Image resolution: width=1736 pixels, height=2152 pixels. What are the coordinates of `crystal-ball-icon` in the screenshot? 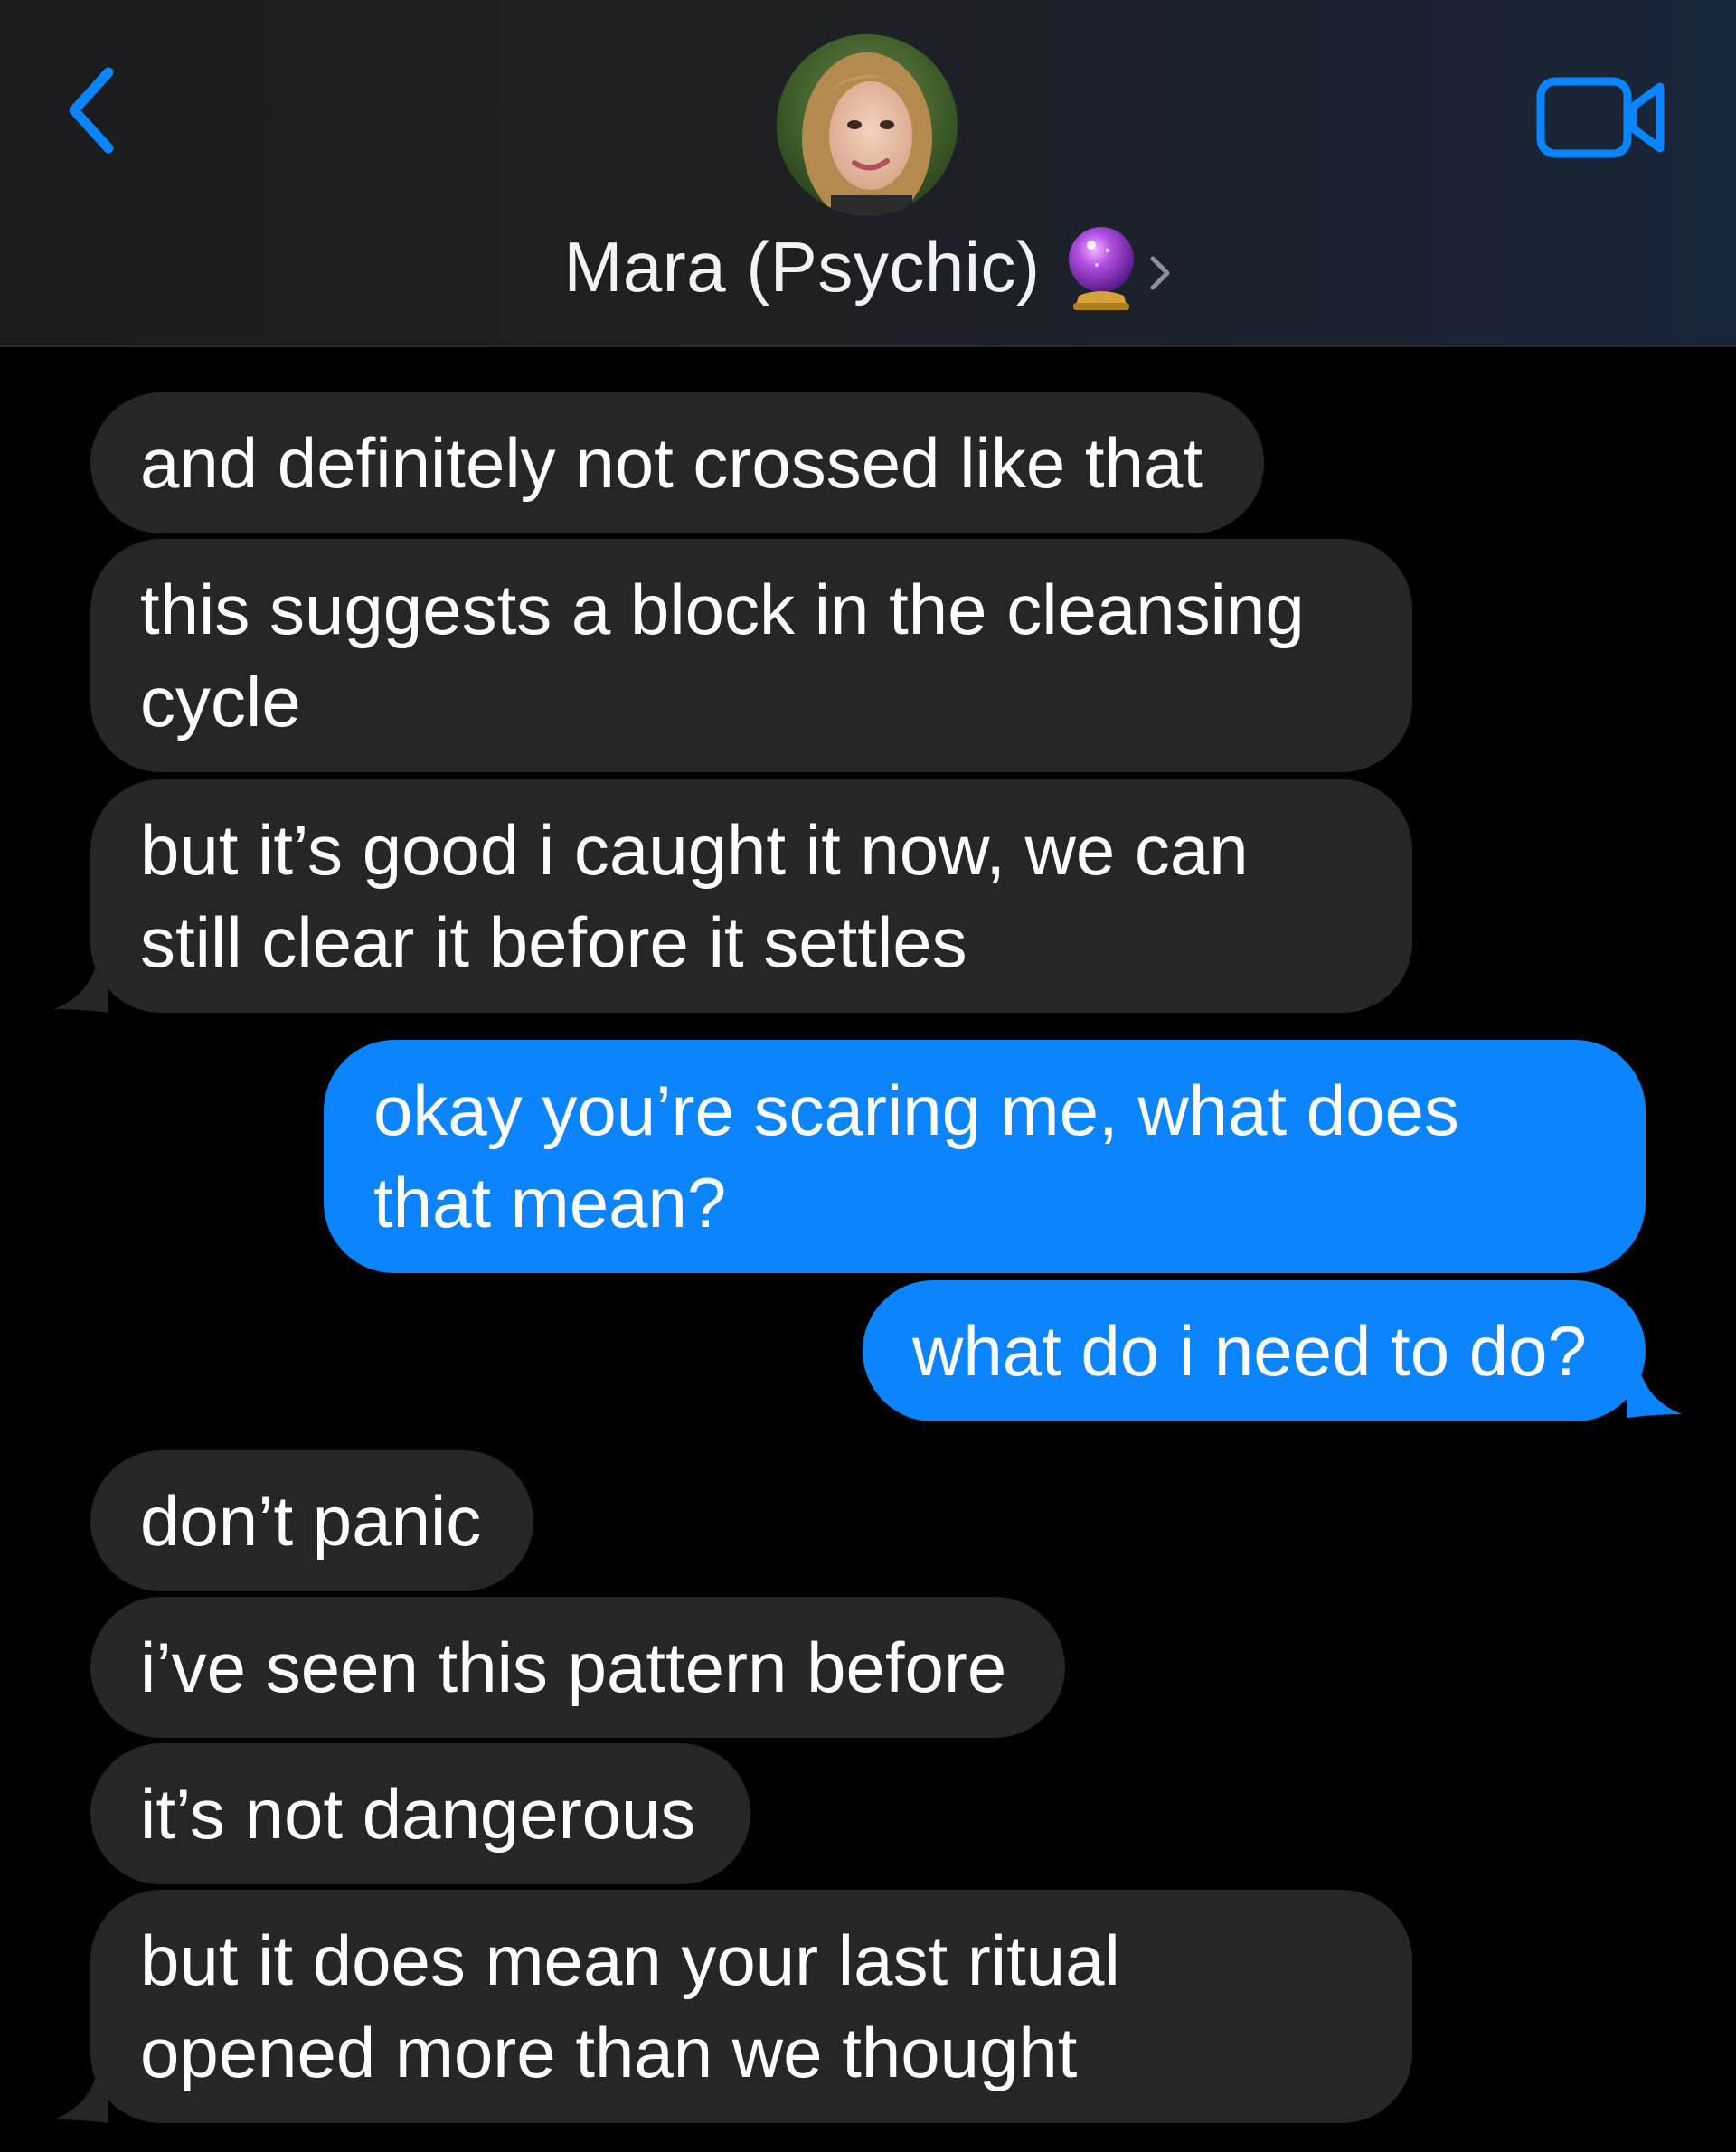 It's located at (1101, 267).